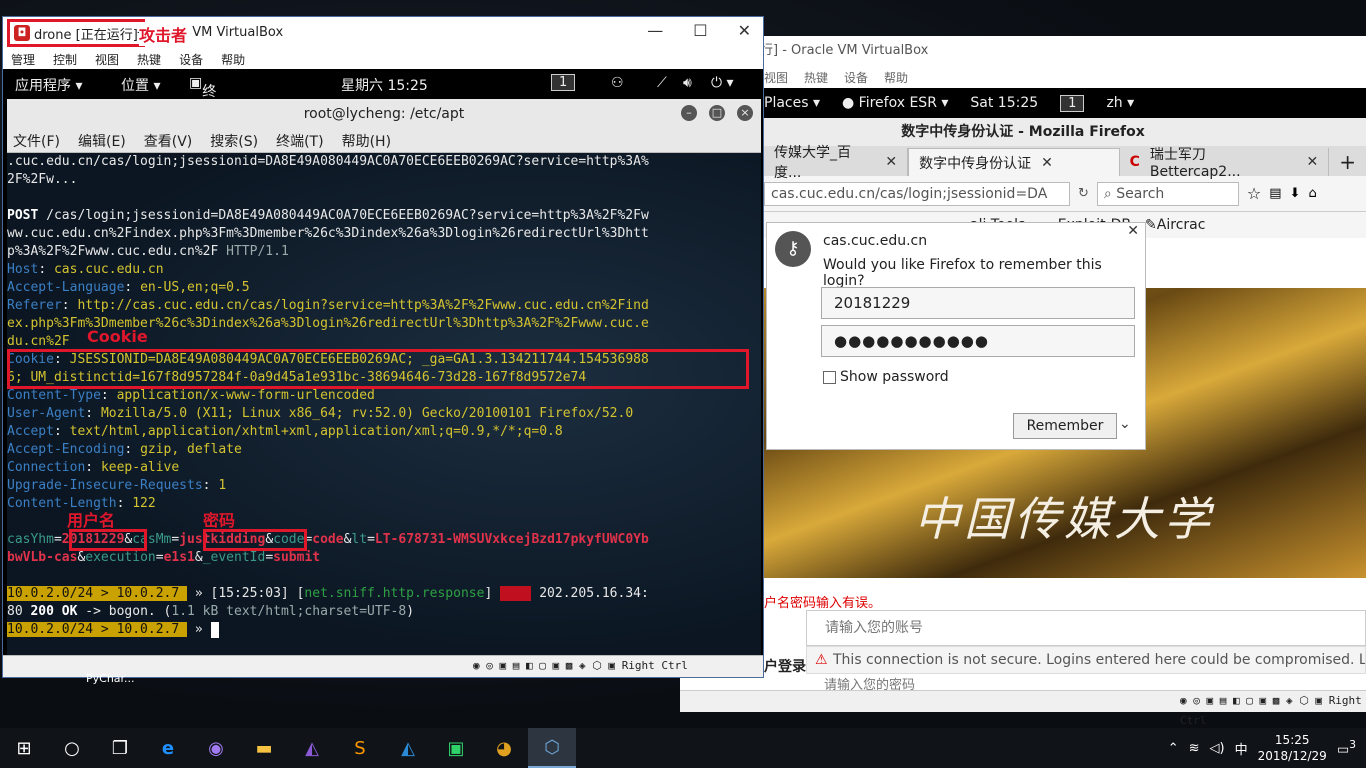 This screenshot has width=1366, height=768. I want to click on cuc-calligraphy-logo: 中国传媒大学, so click(1064, 519).